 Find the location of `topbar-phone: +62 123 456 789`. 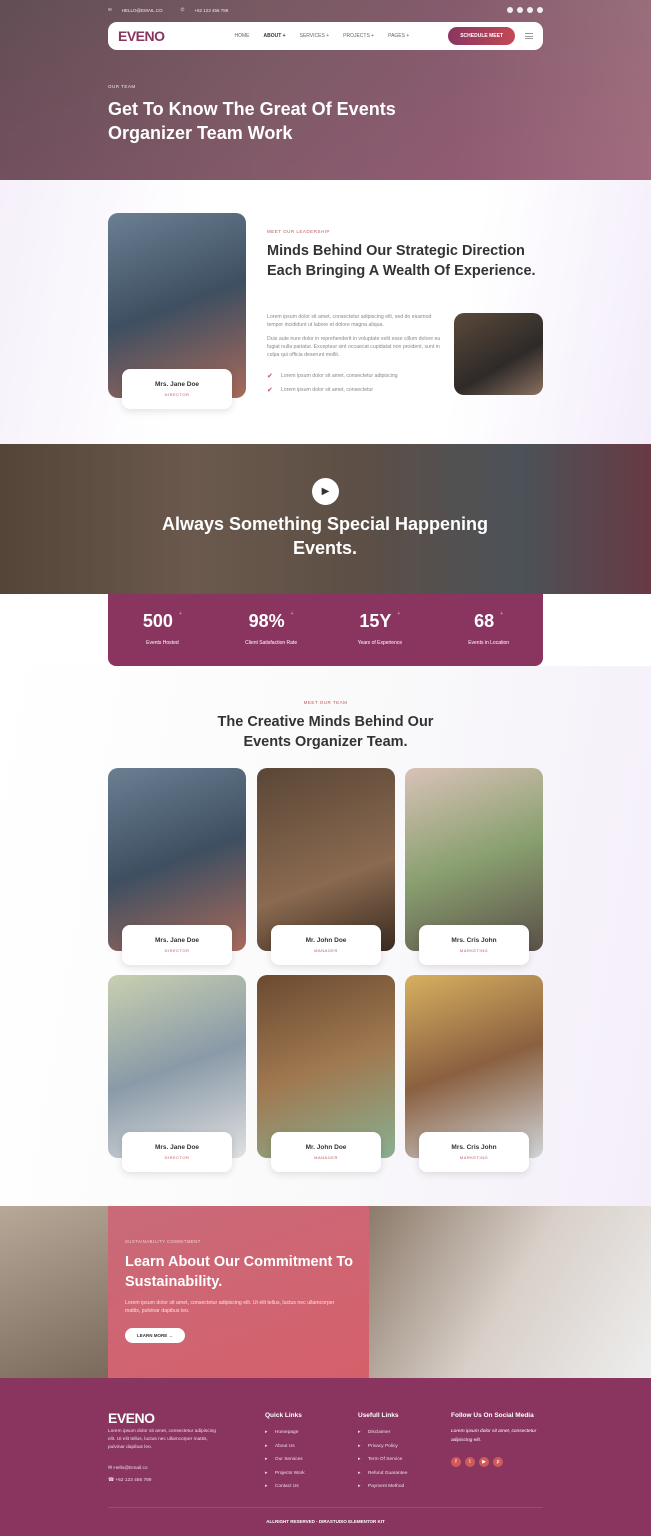

topbar-phone: +62 123 456 789 is located at coordinates (211, 10).